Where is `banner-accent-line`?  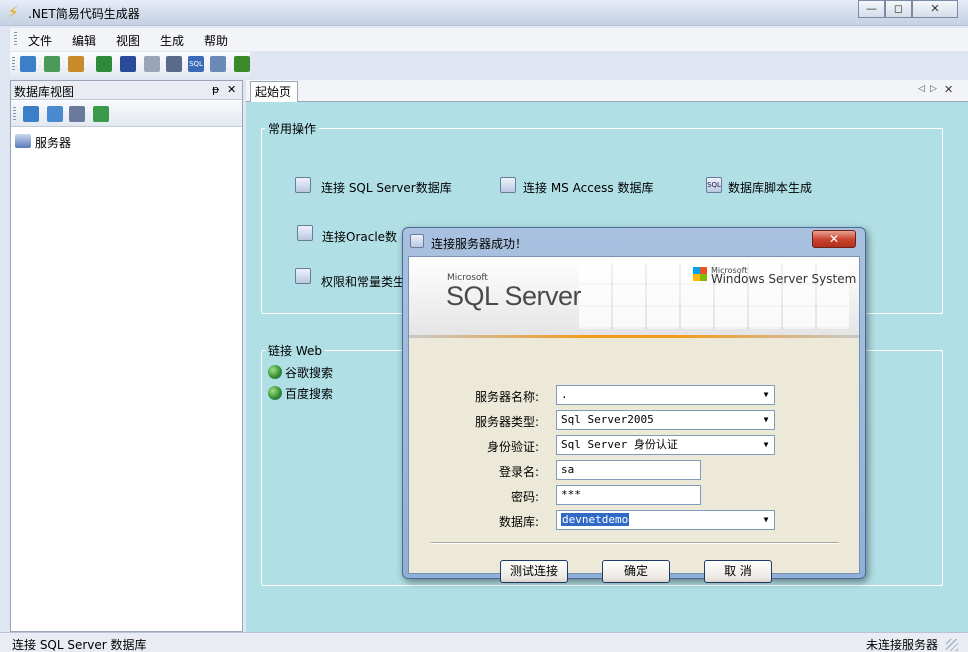 banner-accent-line is located at coordinates (634, 336).